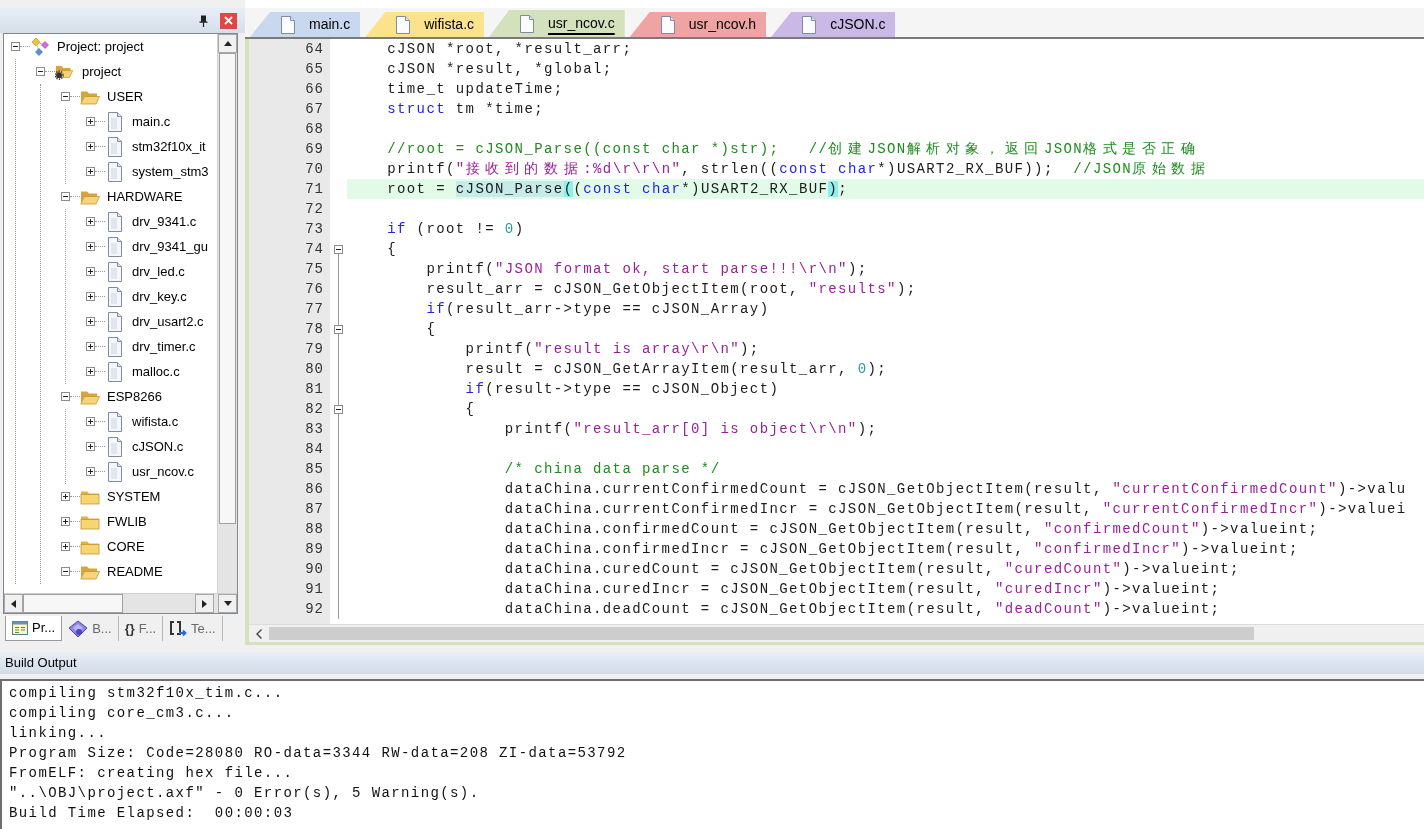 The width and height of the screenshot is (1424, 829). Describe the element at coordinates (862, 609) in the screenshot. I see `code-line: dataChina.deadCount = cJSON_GetObjectItem(result, "deadCount")->valueint;` at that location.